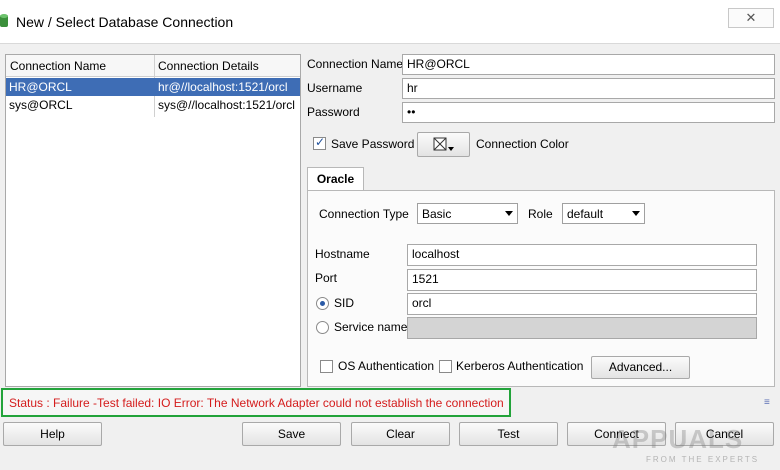  I want to click on watermark-tagline: FROM THE EXPERTS, so click(703, 459).